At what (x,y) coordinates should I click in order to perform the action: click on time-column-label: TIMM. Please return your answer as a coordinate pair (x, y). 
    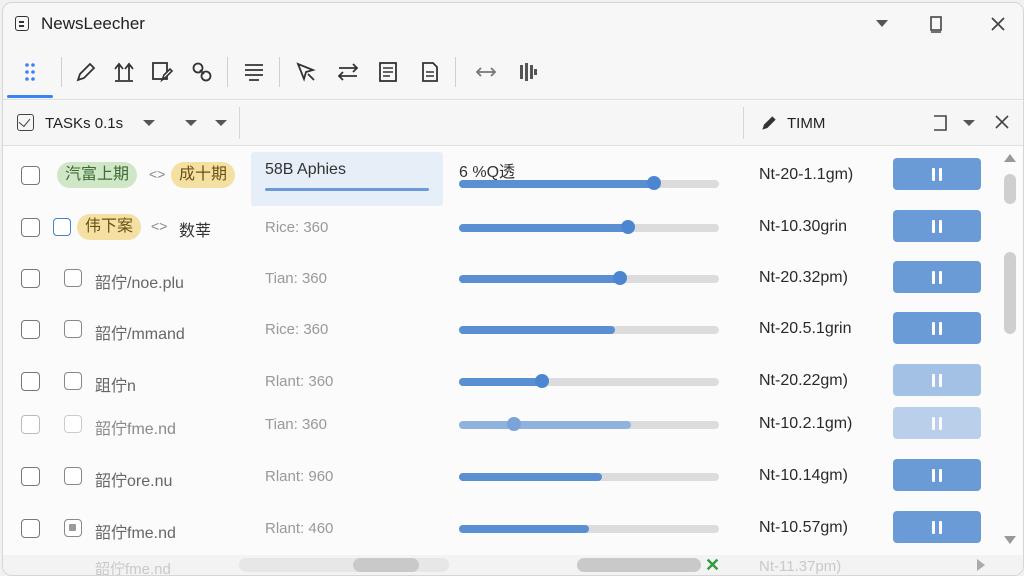
    Looking at the image, I should click on (806, 123).